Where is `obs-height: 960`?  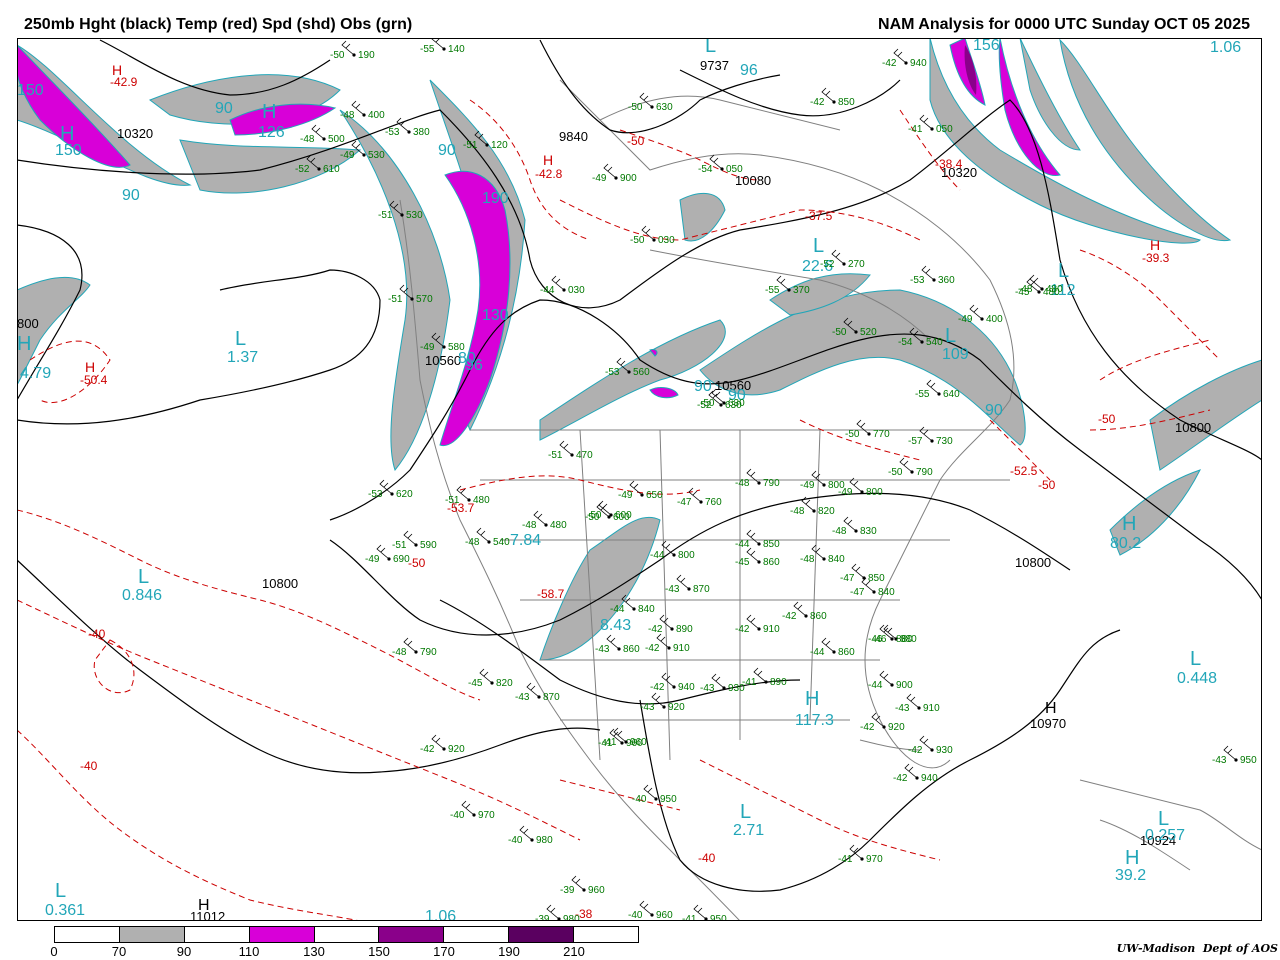
obs-height: 960 is located at coordinates (664, 915).